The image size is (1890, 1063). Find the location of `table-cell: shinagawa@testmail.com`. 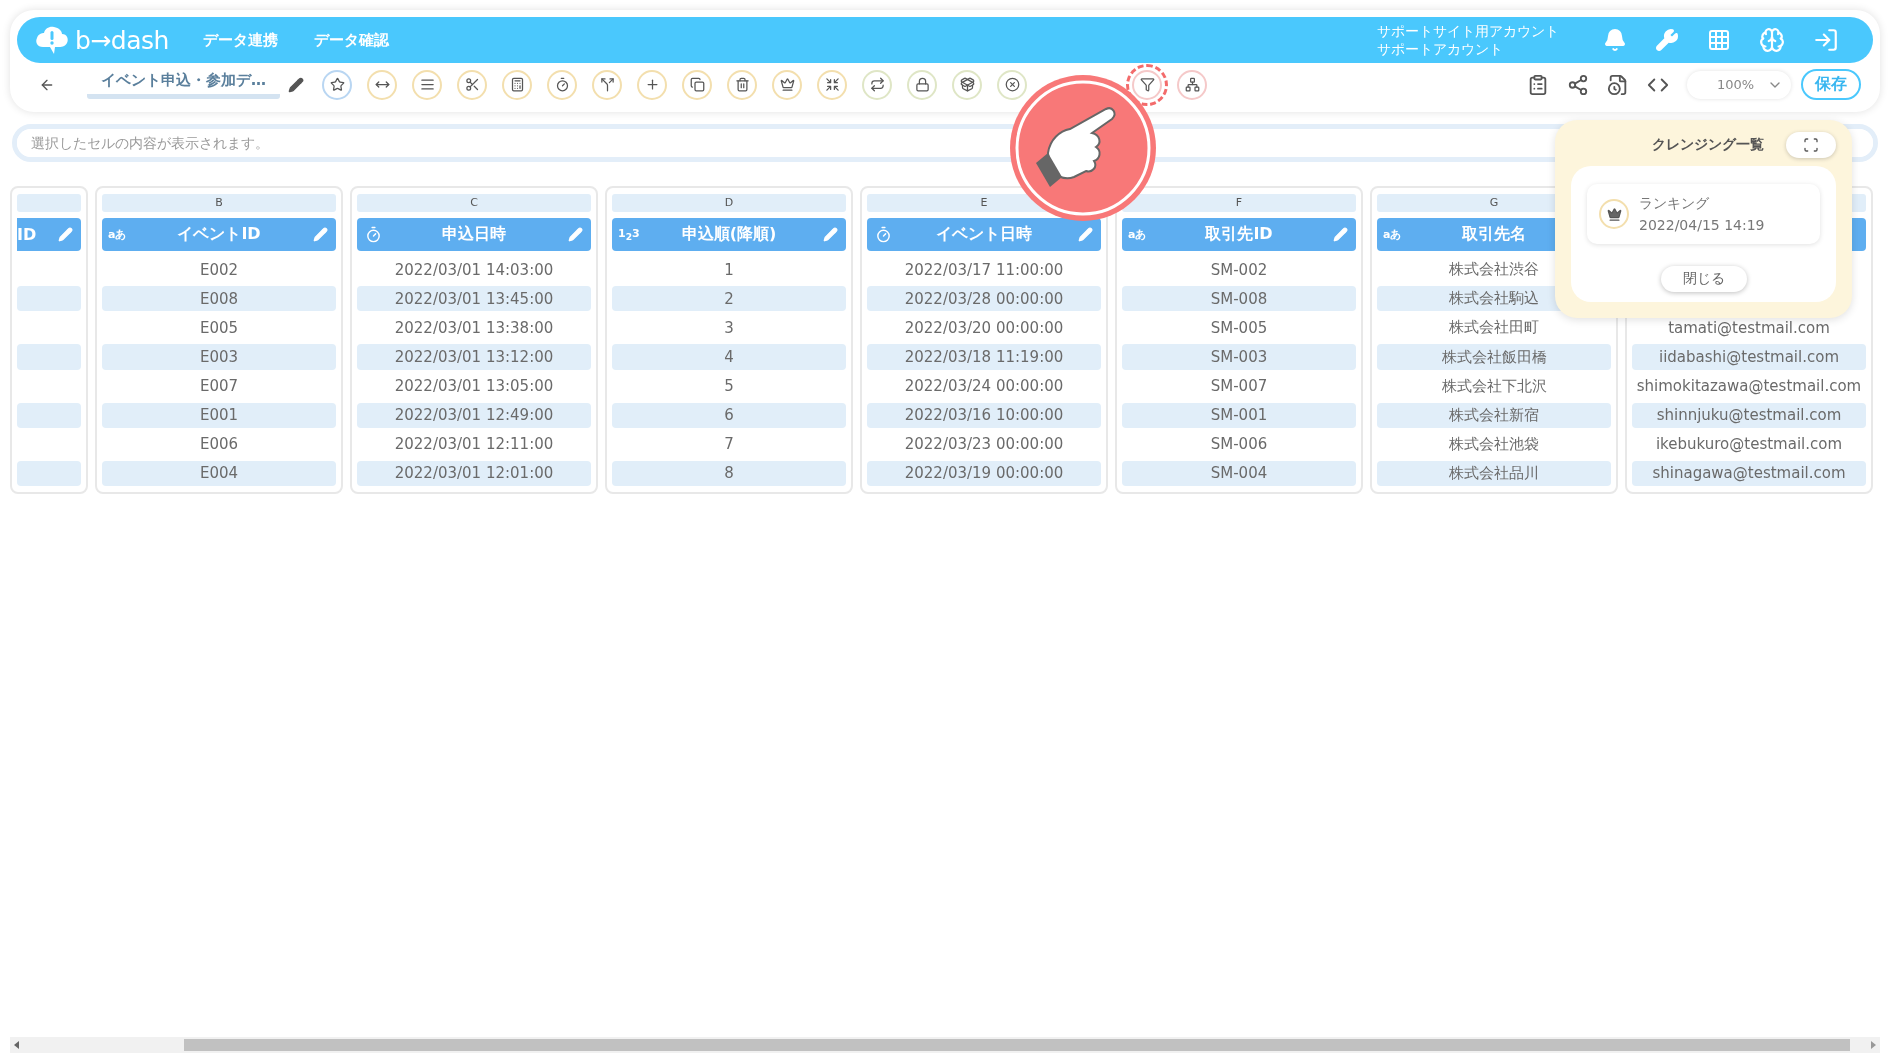

table-cell: shinagawa@testmail.com is located at coordinates (1749, 473).